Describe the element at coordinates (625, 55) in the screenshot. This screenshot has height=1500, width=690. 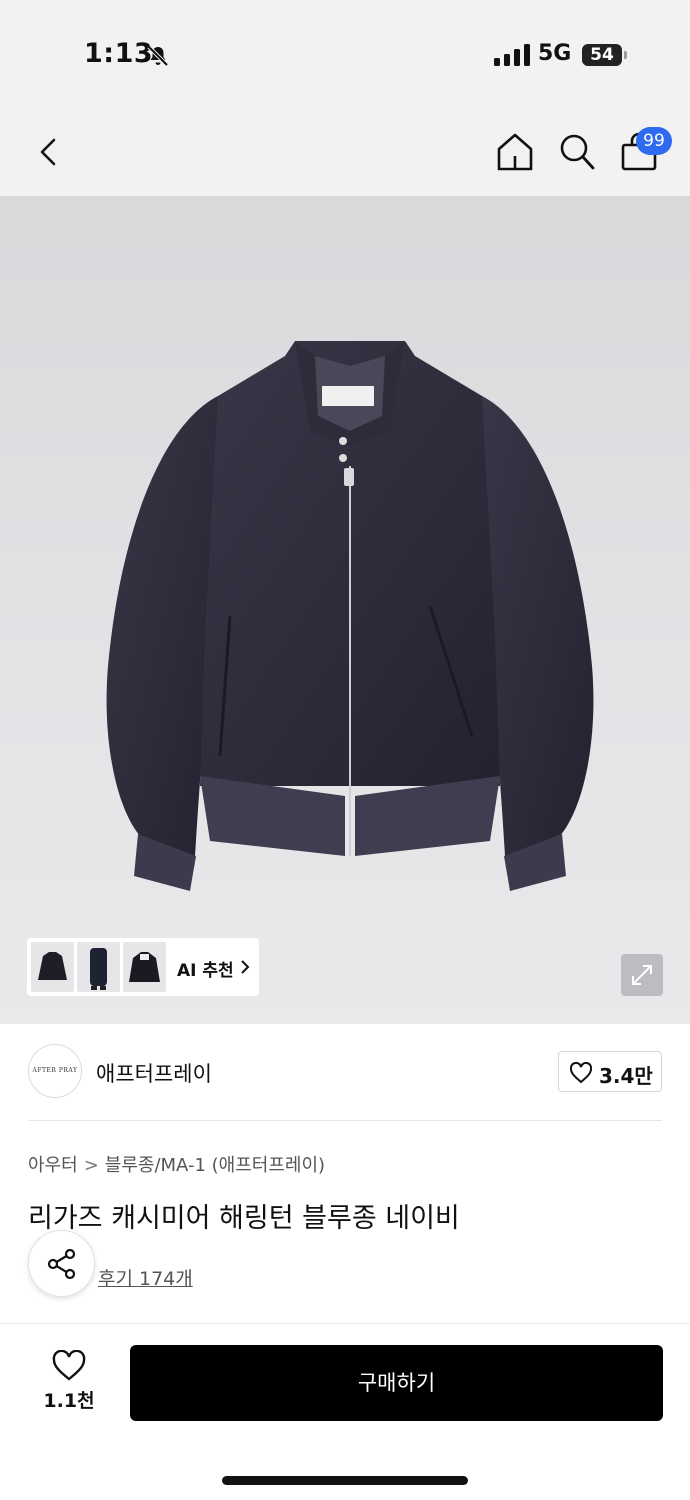
I see `battery-cap` at that location.